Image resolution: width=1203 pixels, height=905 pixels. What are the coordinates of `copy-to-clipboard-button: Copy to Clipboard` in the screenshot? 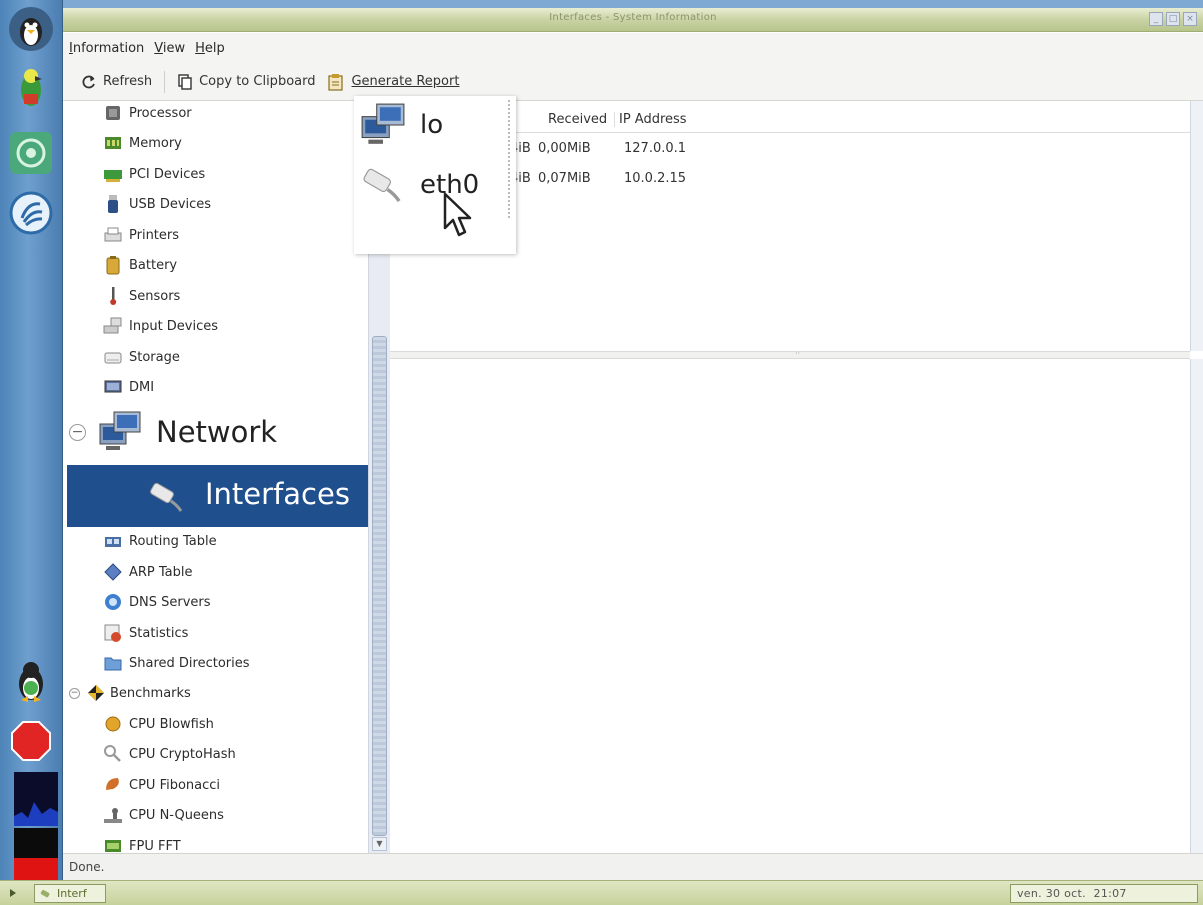 It's located at (246, 82).